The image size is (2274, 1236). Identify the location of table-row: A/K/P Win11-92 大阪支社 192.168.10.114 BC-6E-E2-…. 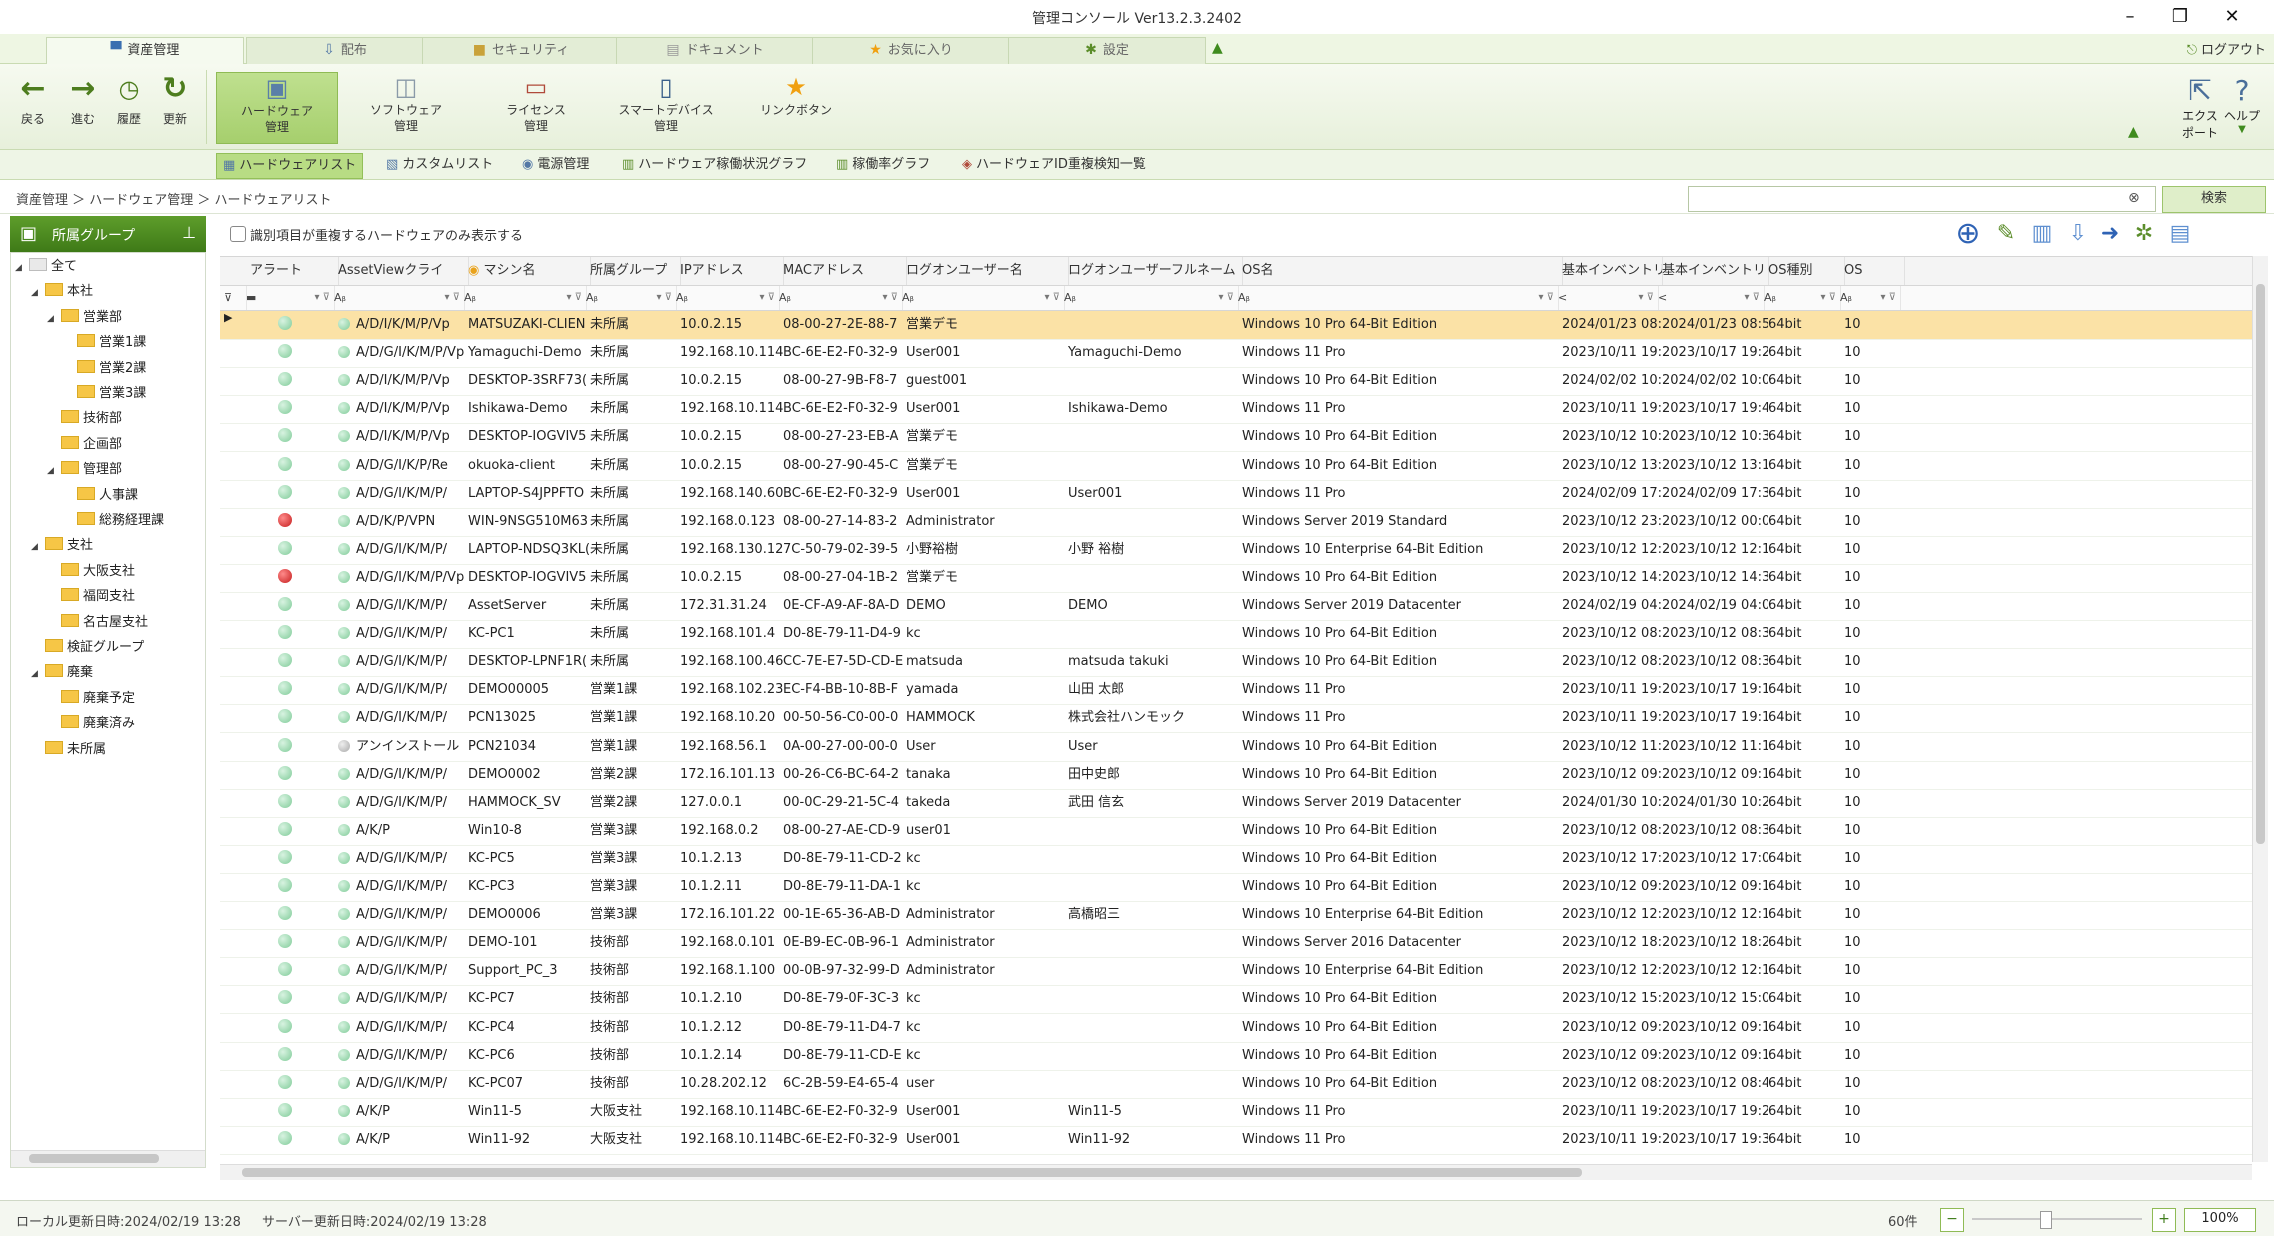
(1236, 1140).